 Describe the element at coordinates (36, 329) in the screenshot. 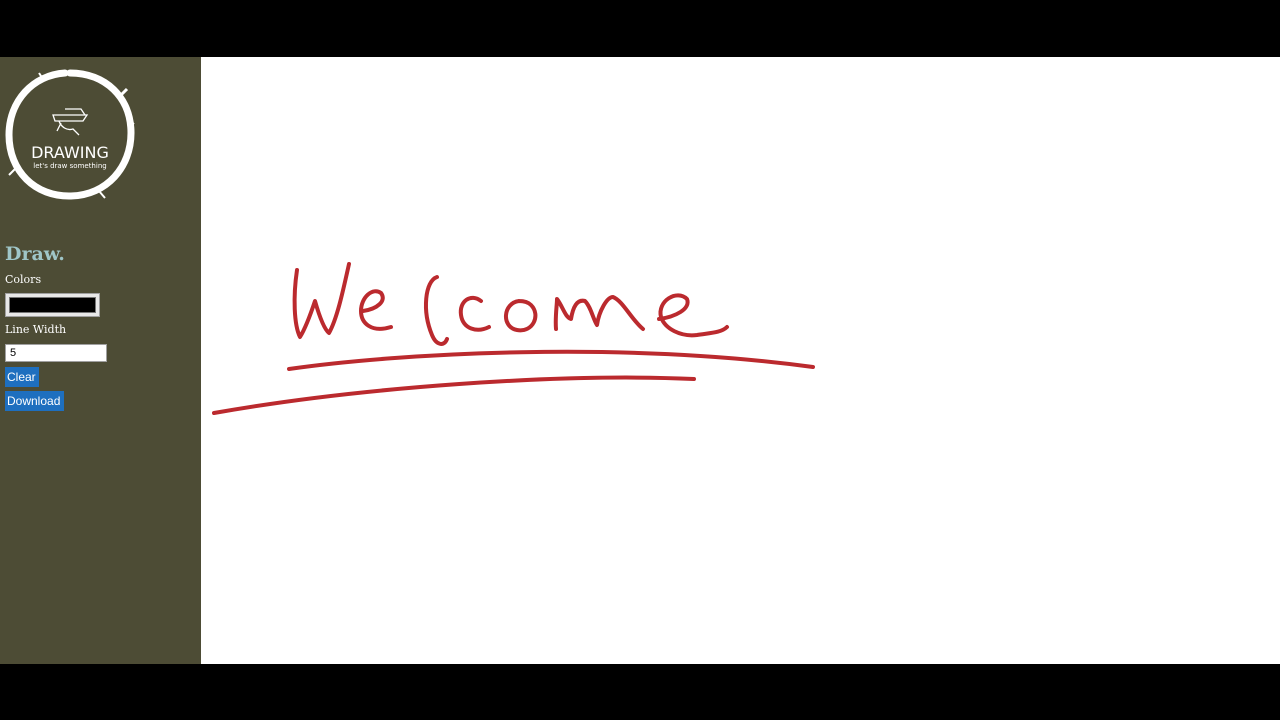

I see `line-width-label: Line Width` at that location.